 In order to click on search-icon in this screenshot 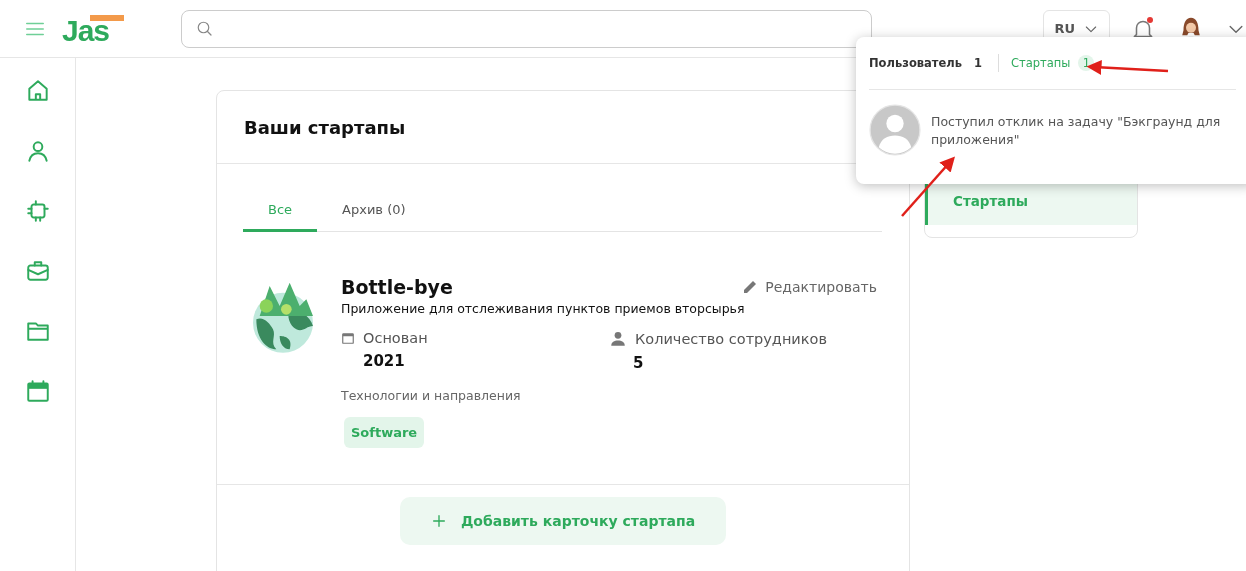, I will do `click(204, 28)`.